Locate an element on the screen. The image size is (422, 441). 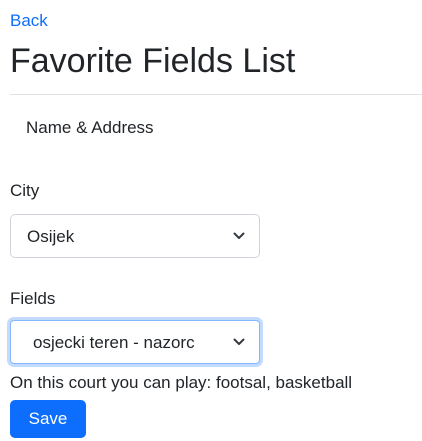
save-button: Save is located at coordinates (48, 419).